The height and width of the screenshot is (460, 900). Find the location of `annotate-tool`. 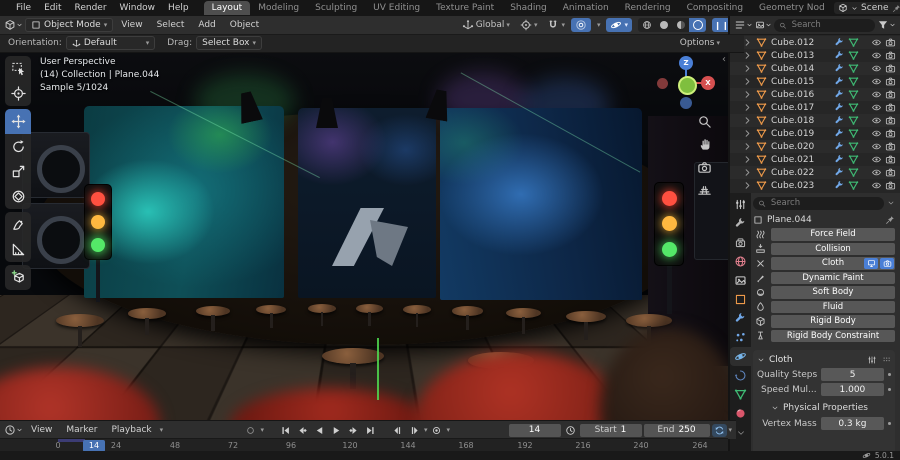

annotate-tool is located at coordinates (18, 224).